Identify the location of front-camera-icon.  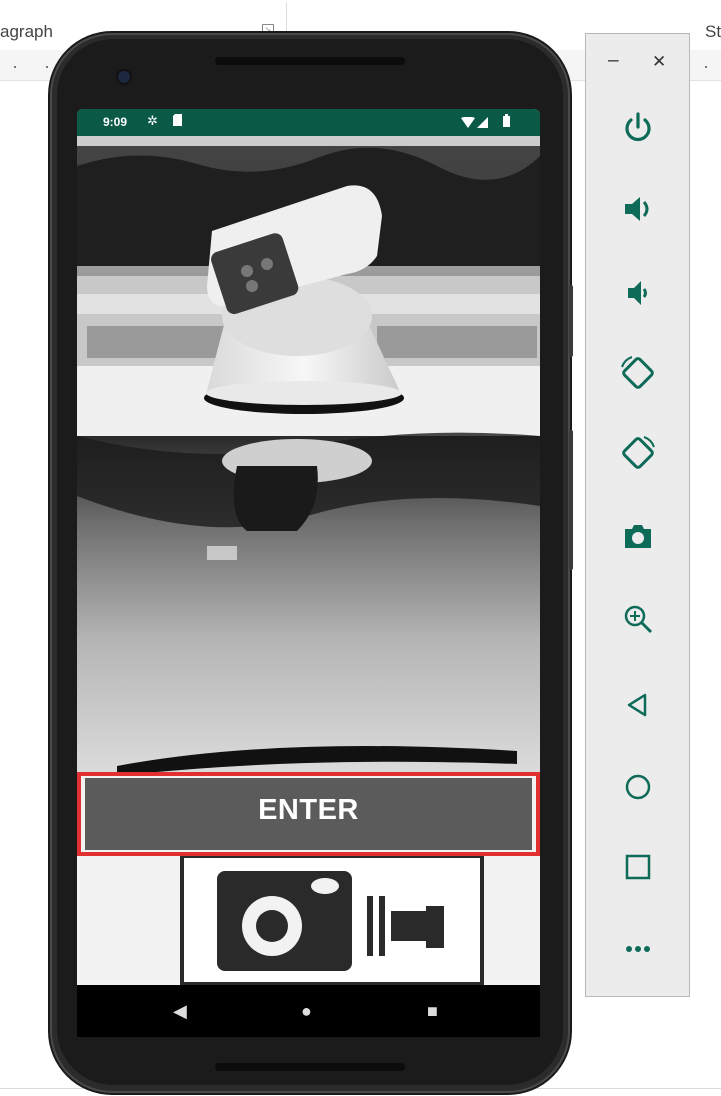
(124, 77).